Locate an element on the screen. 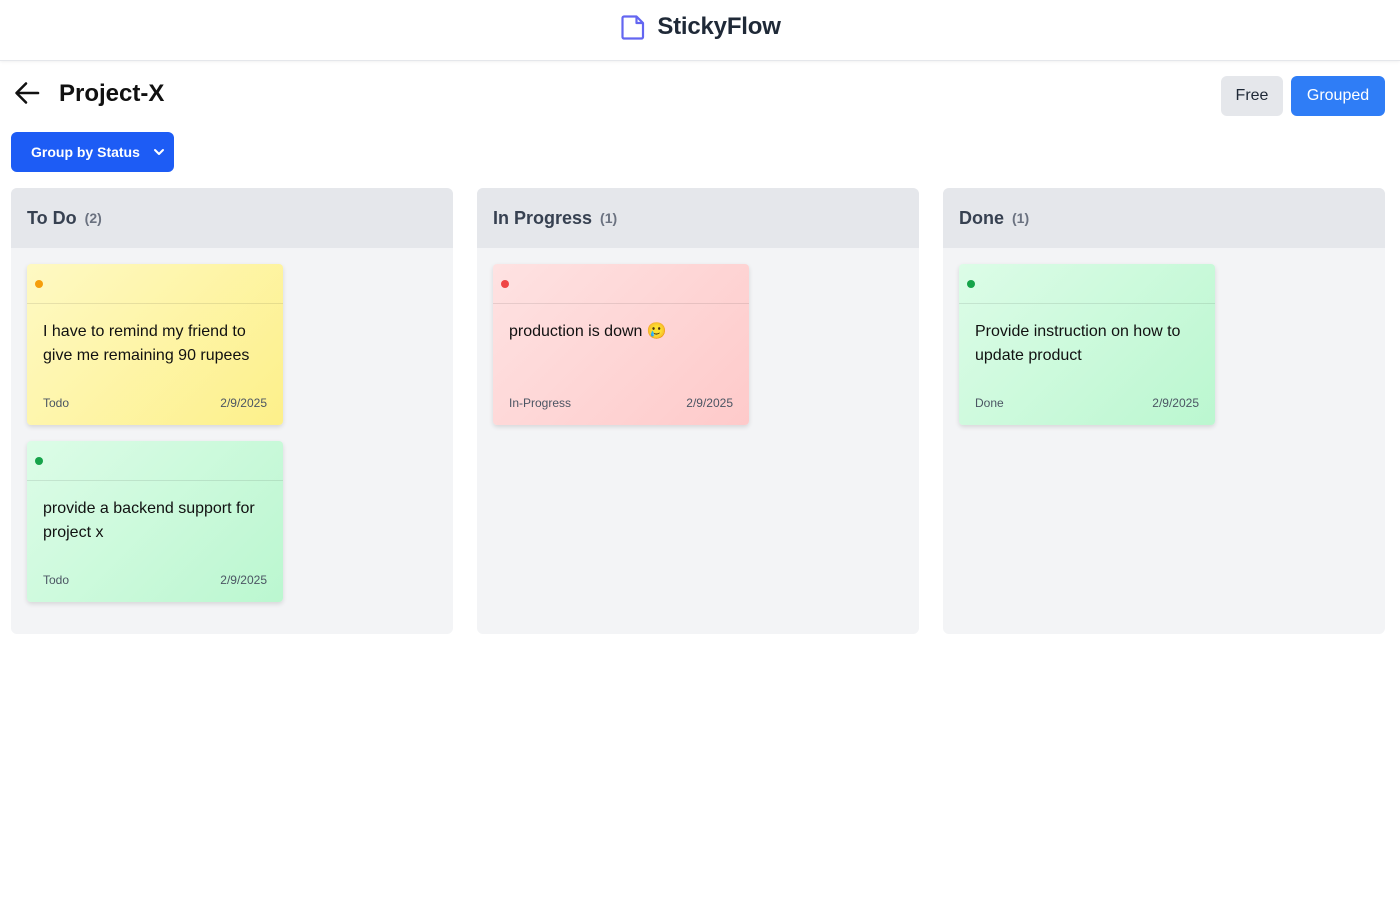 The width and height of the screenshot is (1400, 922). arrow-left-icon is located at coordinates (27, 95).